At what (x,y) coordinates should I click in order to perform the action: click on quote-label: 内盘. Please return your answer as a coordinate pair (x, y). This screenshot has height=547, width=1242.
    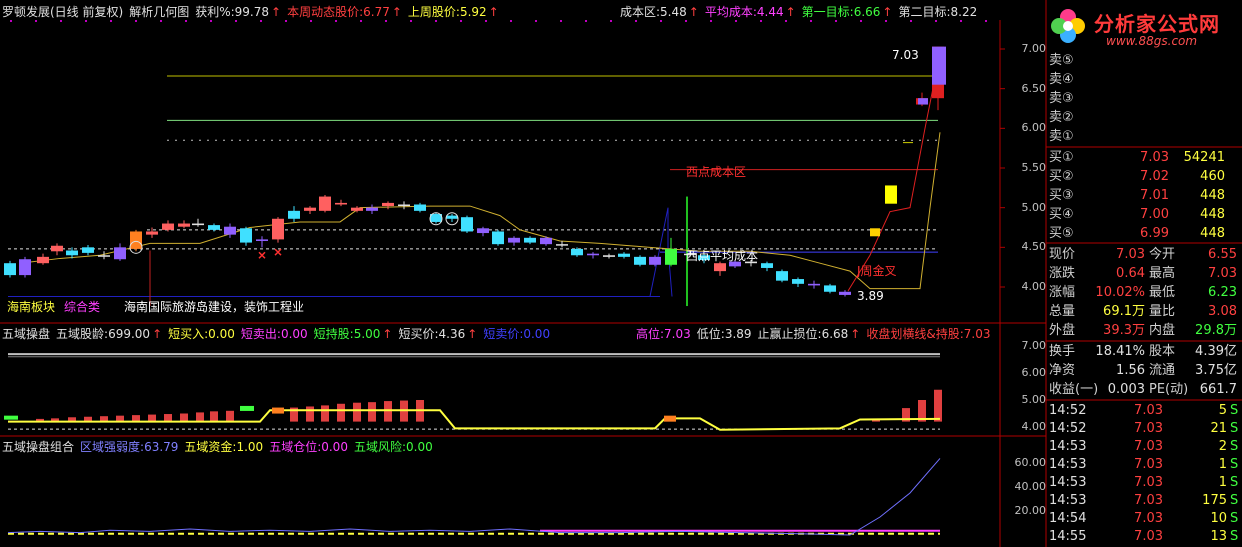
    Looking at the image, I should click on (1162, 330).